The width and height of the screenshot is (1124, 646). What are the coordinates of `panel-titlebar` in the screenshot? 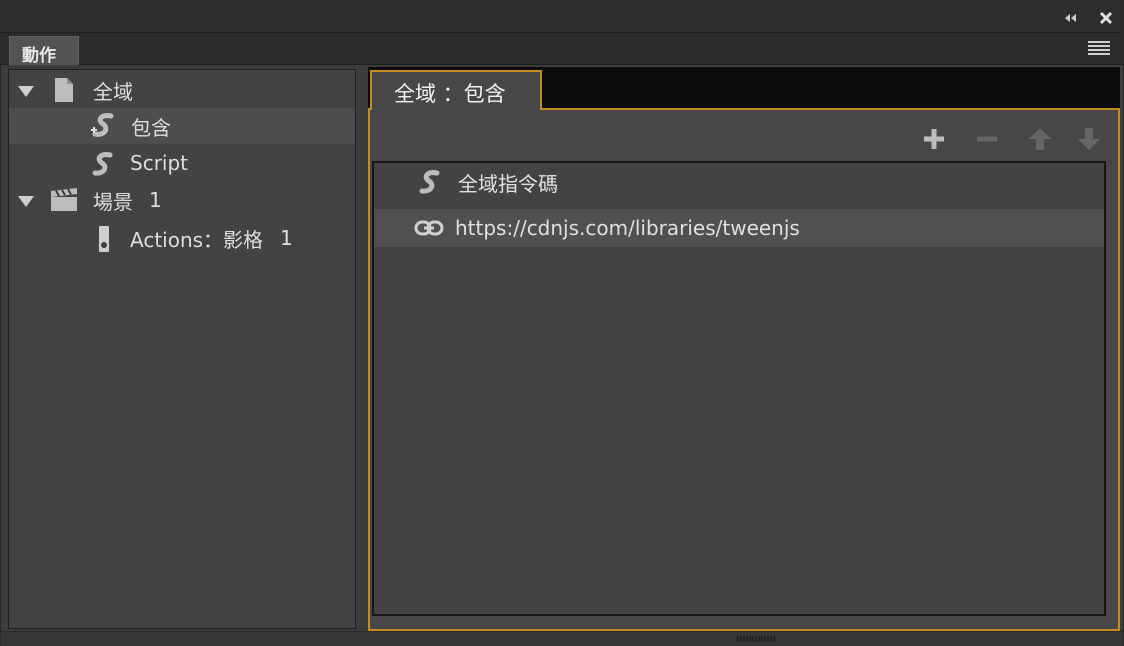 It's located at (562, 17).